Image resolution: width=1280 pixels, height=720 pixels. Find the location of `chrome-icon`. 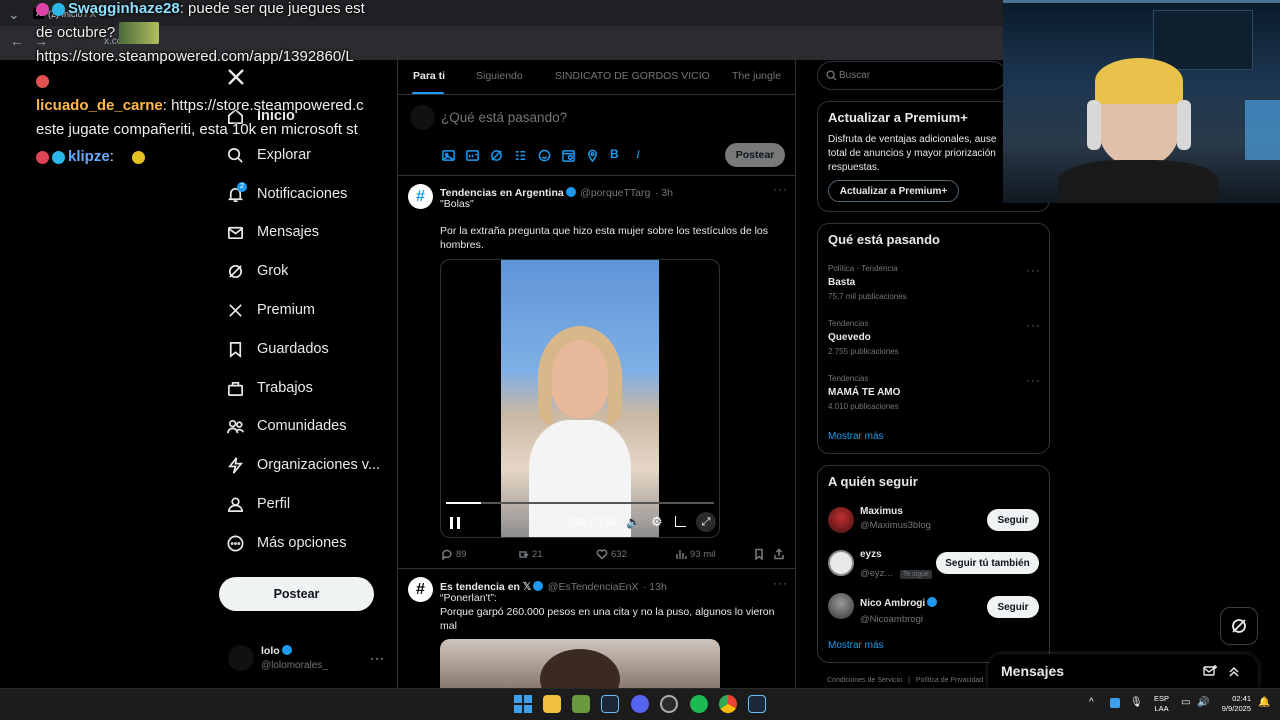

chrome-icon is located at coordinates (728, 704).